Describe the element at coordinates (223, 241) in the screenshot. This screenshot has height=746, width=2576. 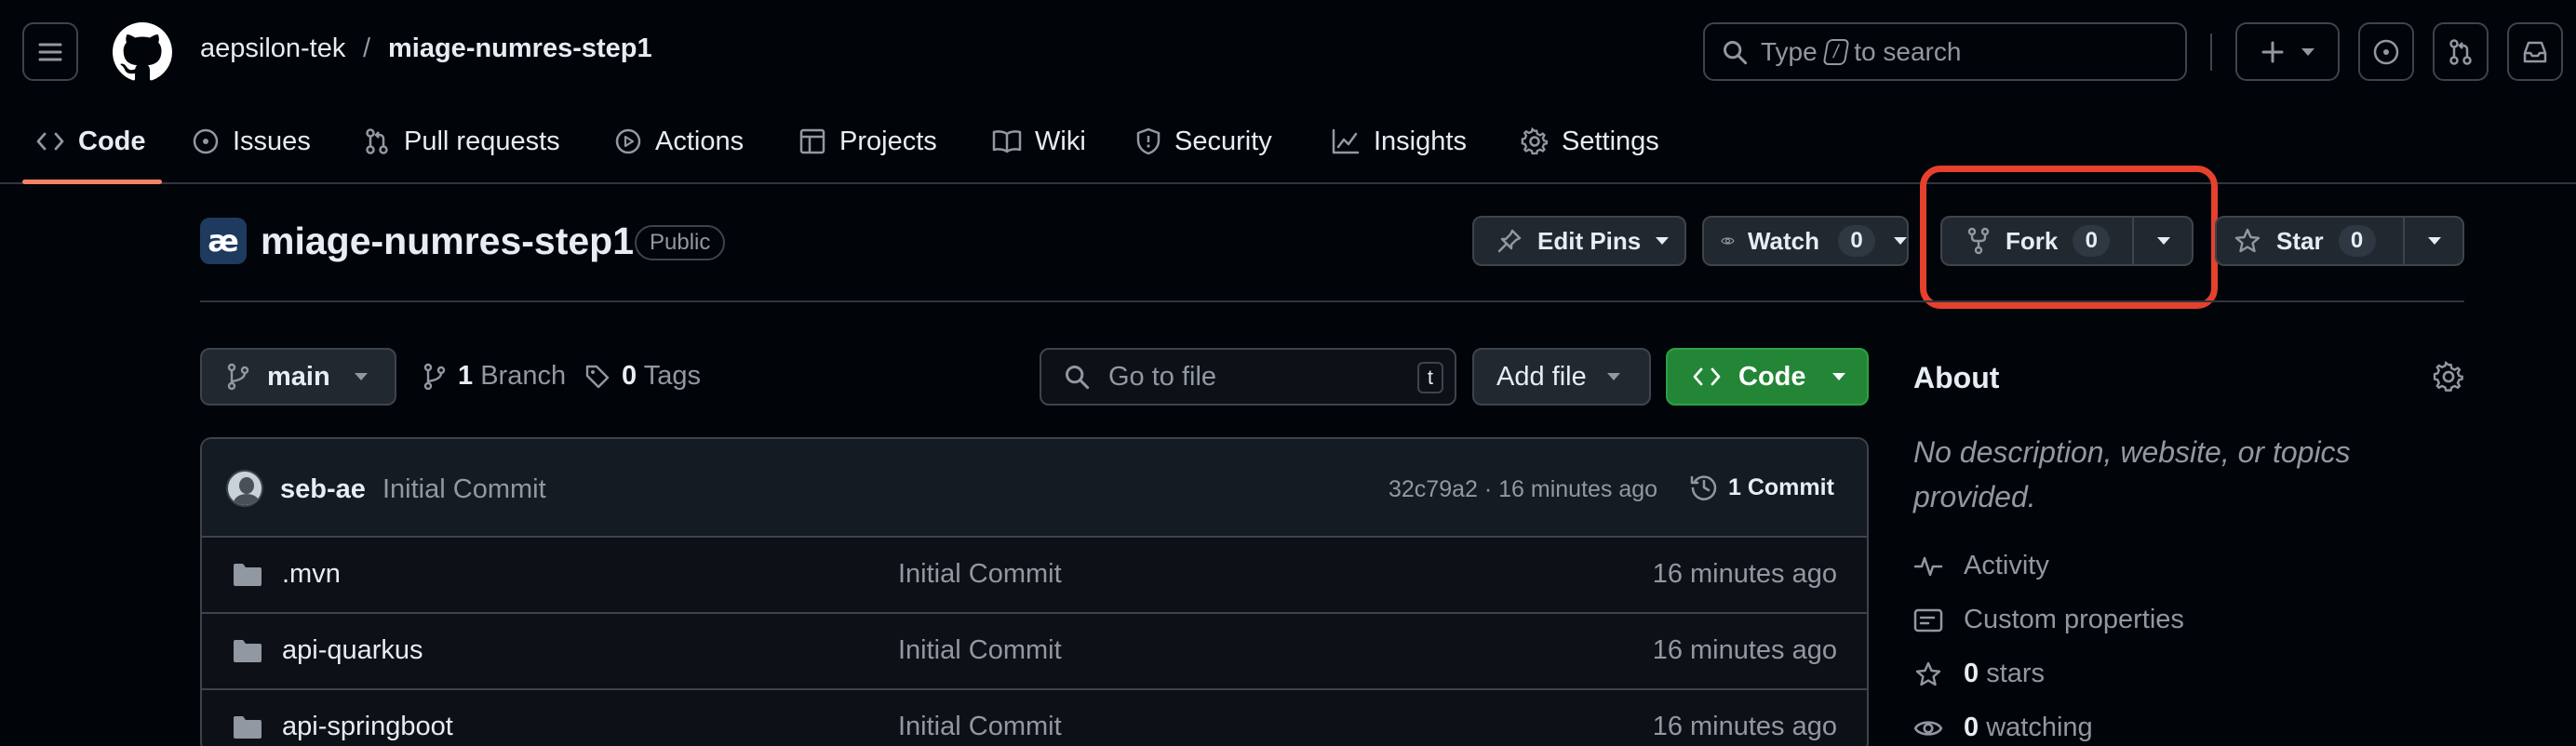
I see `repo-owner-avatar: æ` at that location.